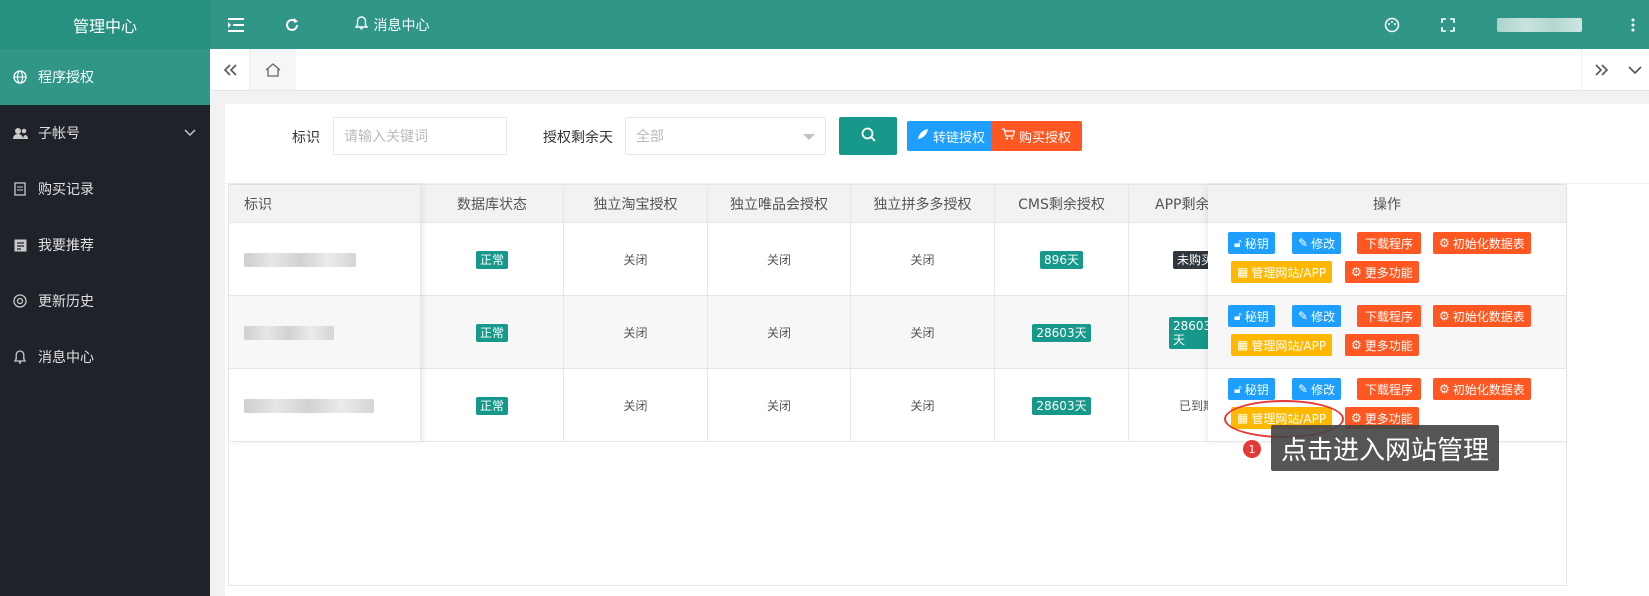  Describe the element at coordinates (1392, 24) in the screenshot. I see `theme-palette-icon` at that location.